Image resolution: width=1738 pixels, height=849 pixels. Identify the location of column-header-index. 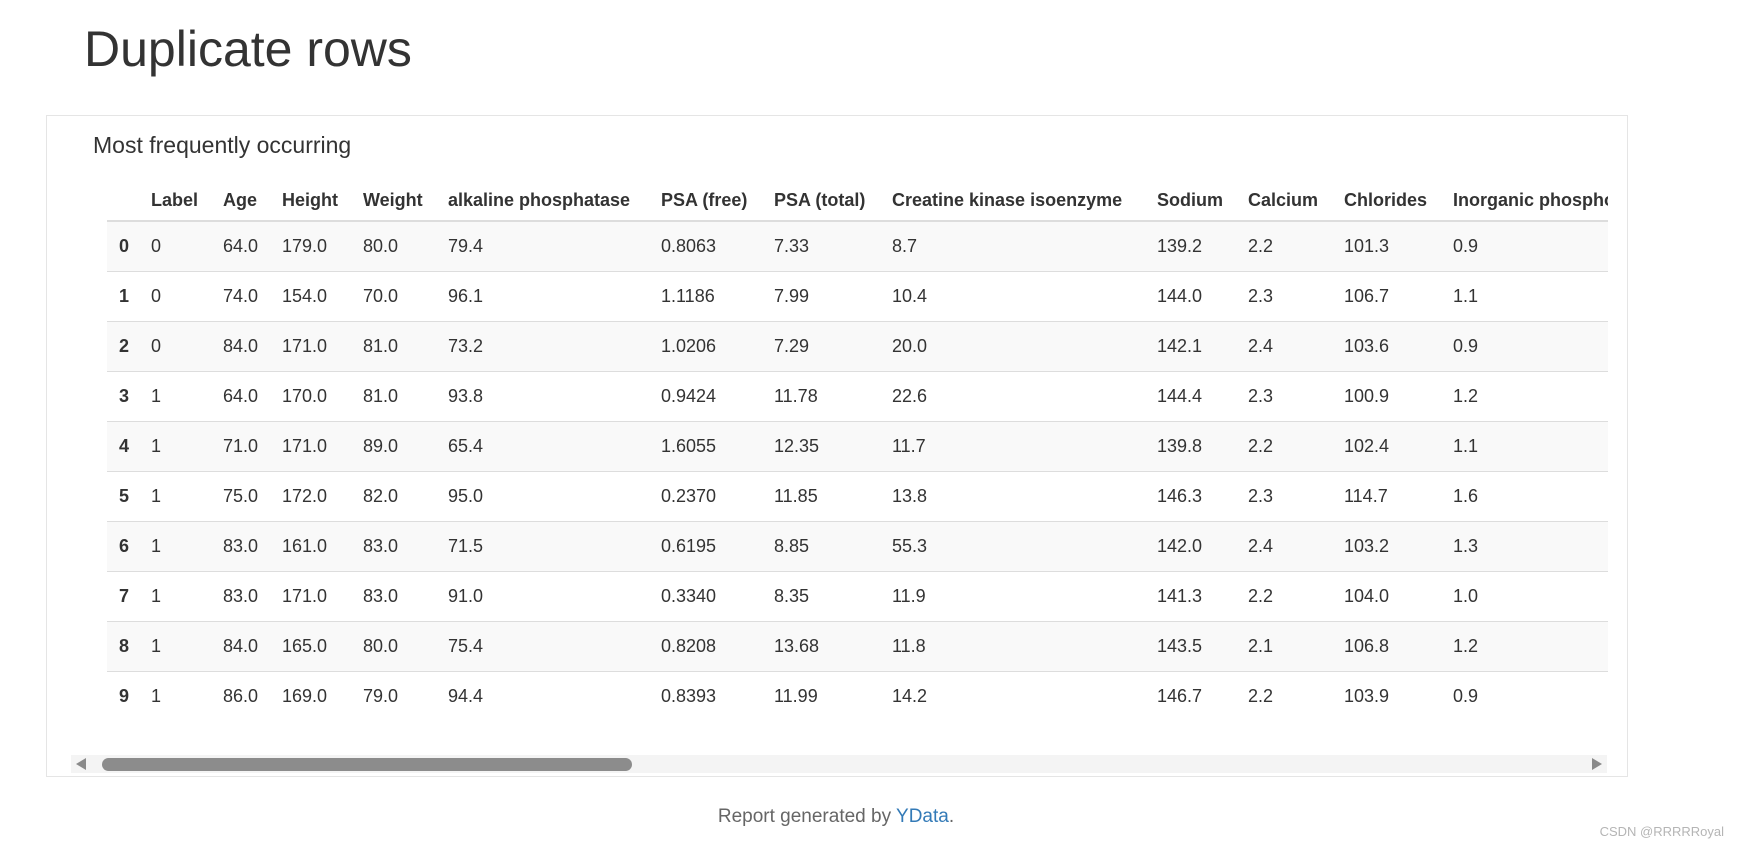
(123, 199).